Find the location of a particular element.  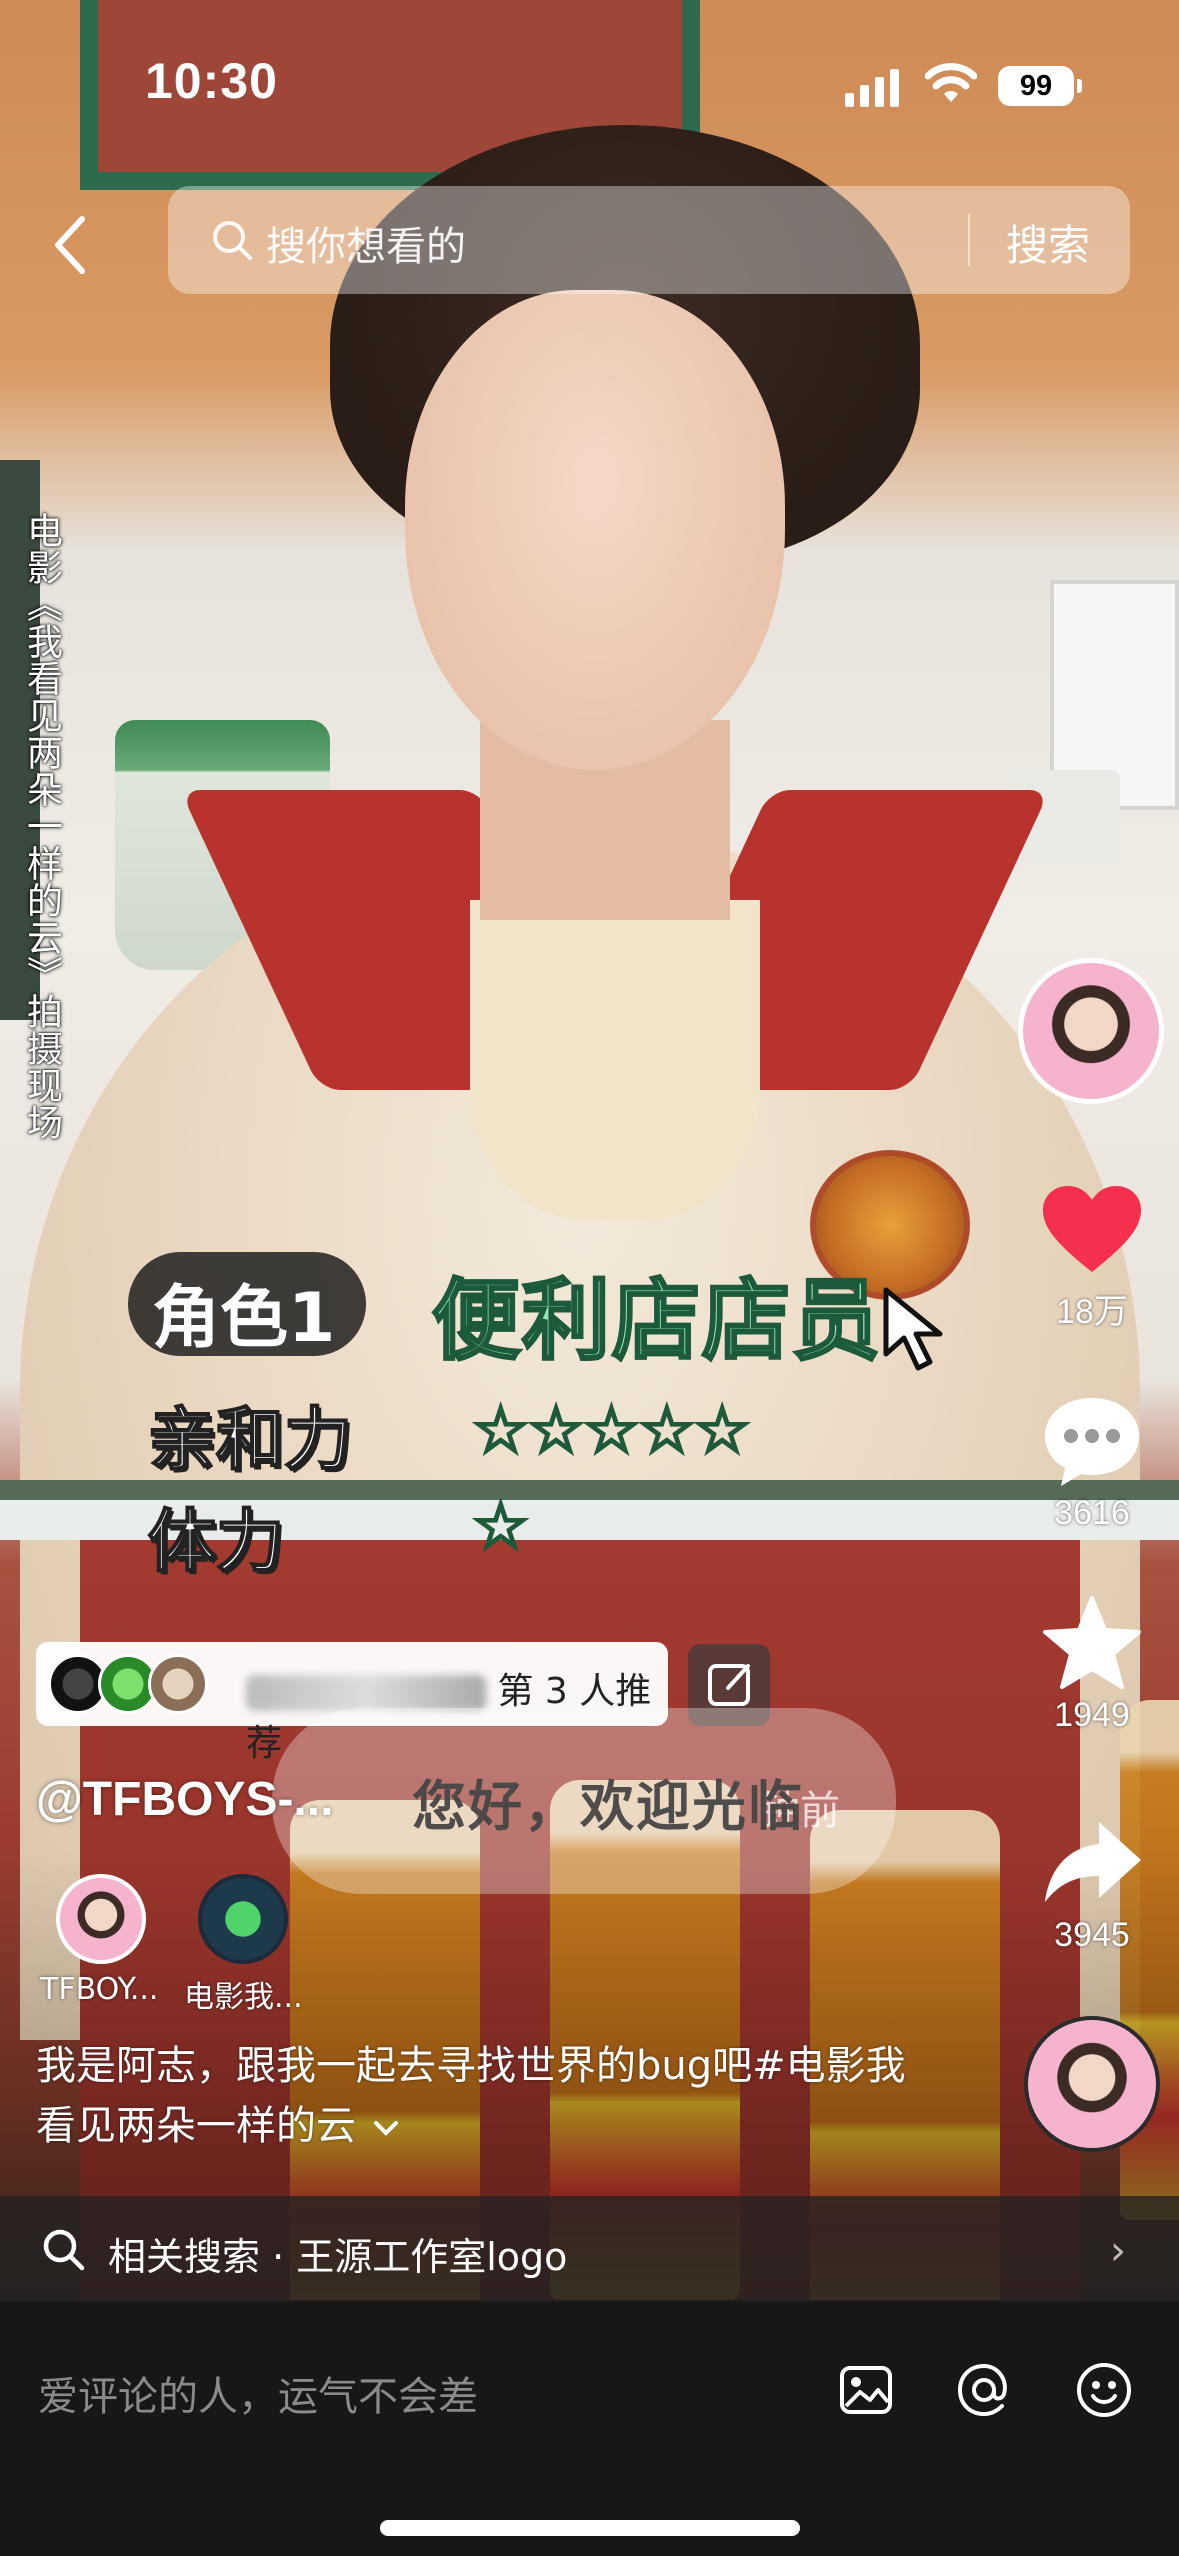

chevron-down-icon is located at coordinates (386, 2128).